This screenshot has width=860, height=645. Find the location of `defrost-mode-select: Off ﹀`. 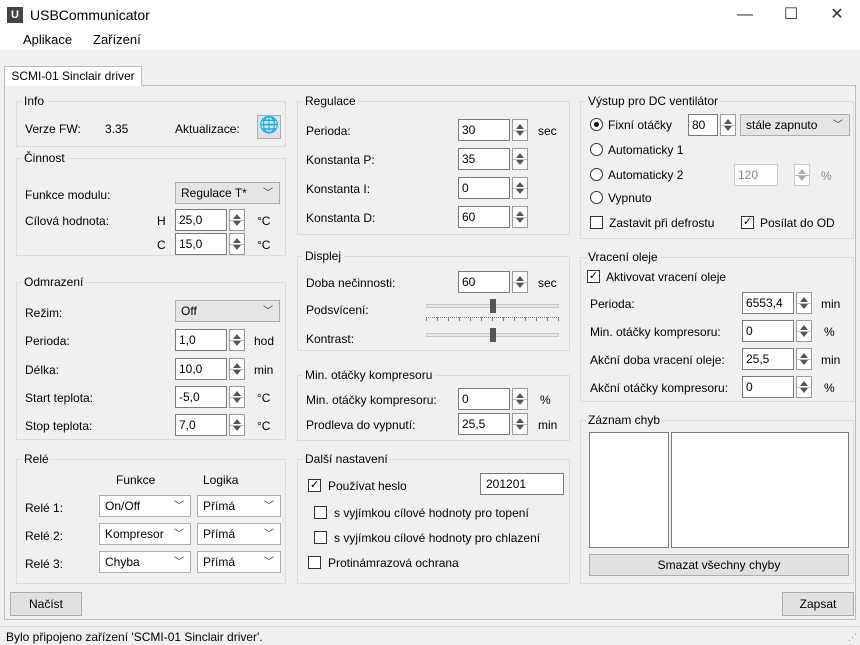

defrost-mode-select: Off ﹀ is located at coordinates (227, 311).